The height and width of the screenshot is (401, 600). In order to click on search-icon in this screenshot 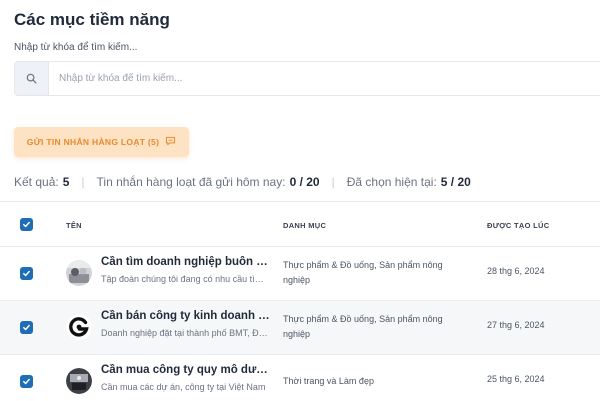, I will do `click(32, 78)`.